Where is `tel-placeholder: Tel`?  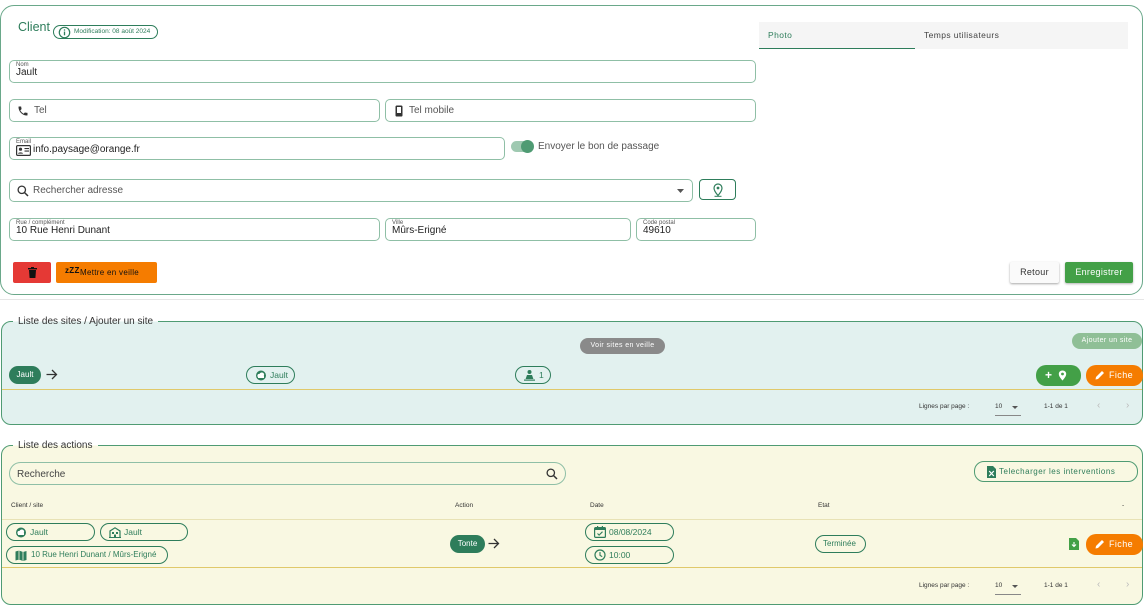 tel-placeholder: Tel is located at coordinates (40, 110).